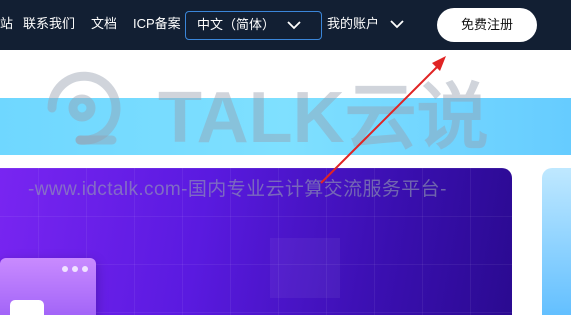 The height and width of the screenshot is (315, 571). What do you see at coordinates (157, 24) in the screenshot?
I see `nav-link-icp: ICP备案` at bounding box center [157, 24].